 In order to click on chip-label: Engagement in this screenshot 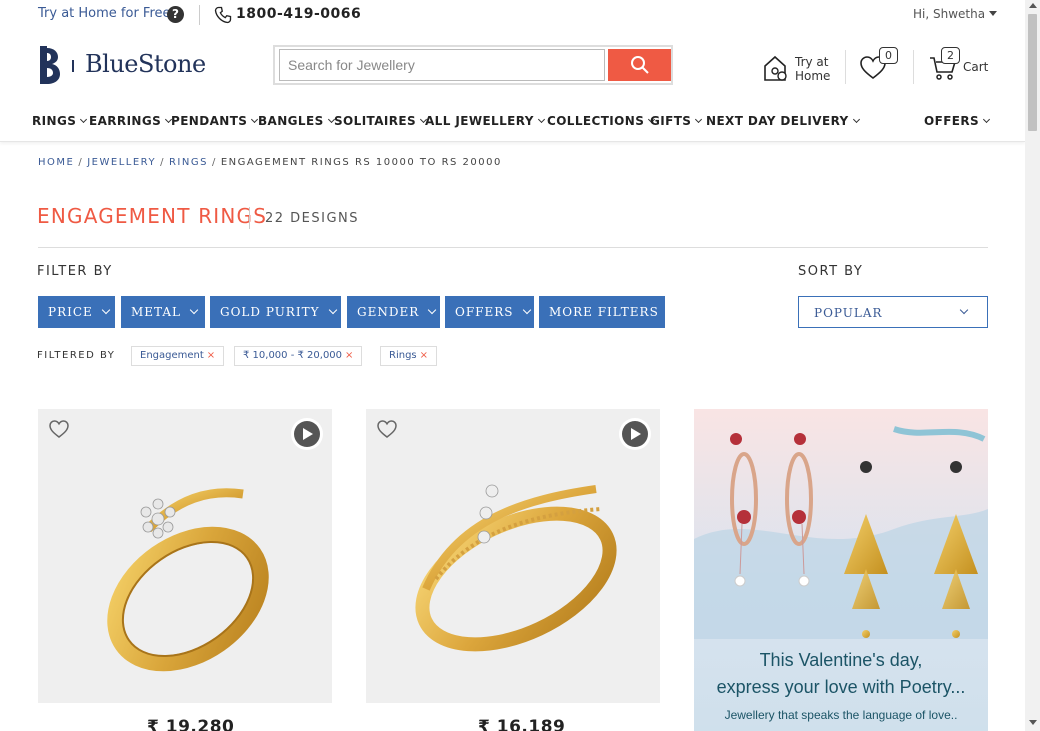, I will do `click(172, 355)`.